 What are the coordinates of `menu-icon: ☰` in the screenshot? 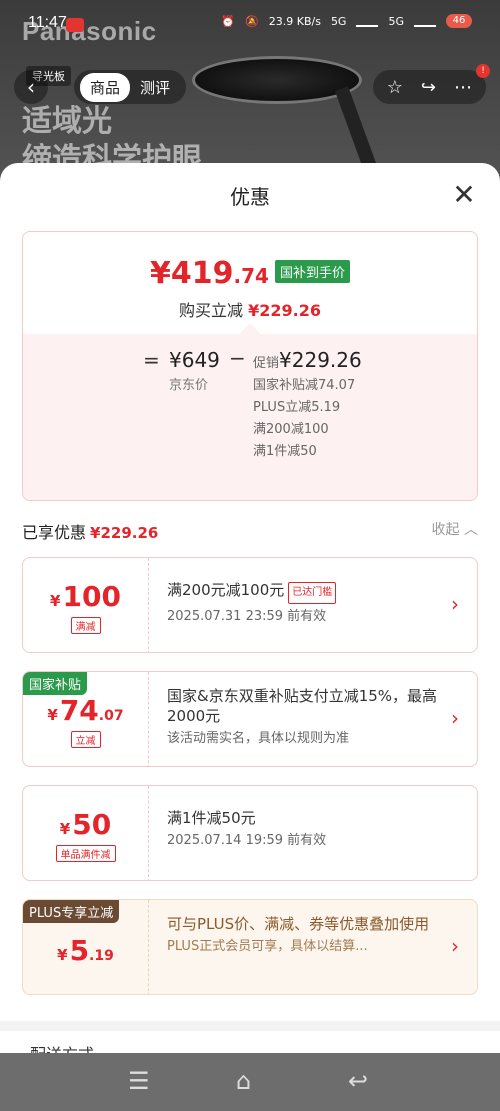 It's located at (139, 1081).